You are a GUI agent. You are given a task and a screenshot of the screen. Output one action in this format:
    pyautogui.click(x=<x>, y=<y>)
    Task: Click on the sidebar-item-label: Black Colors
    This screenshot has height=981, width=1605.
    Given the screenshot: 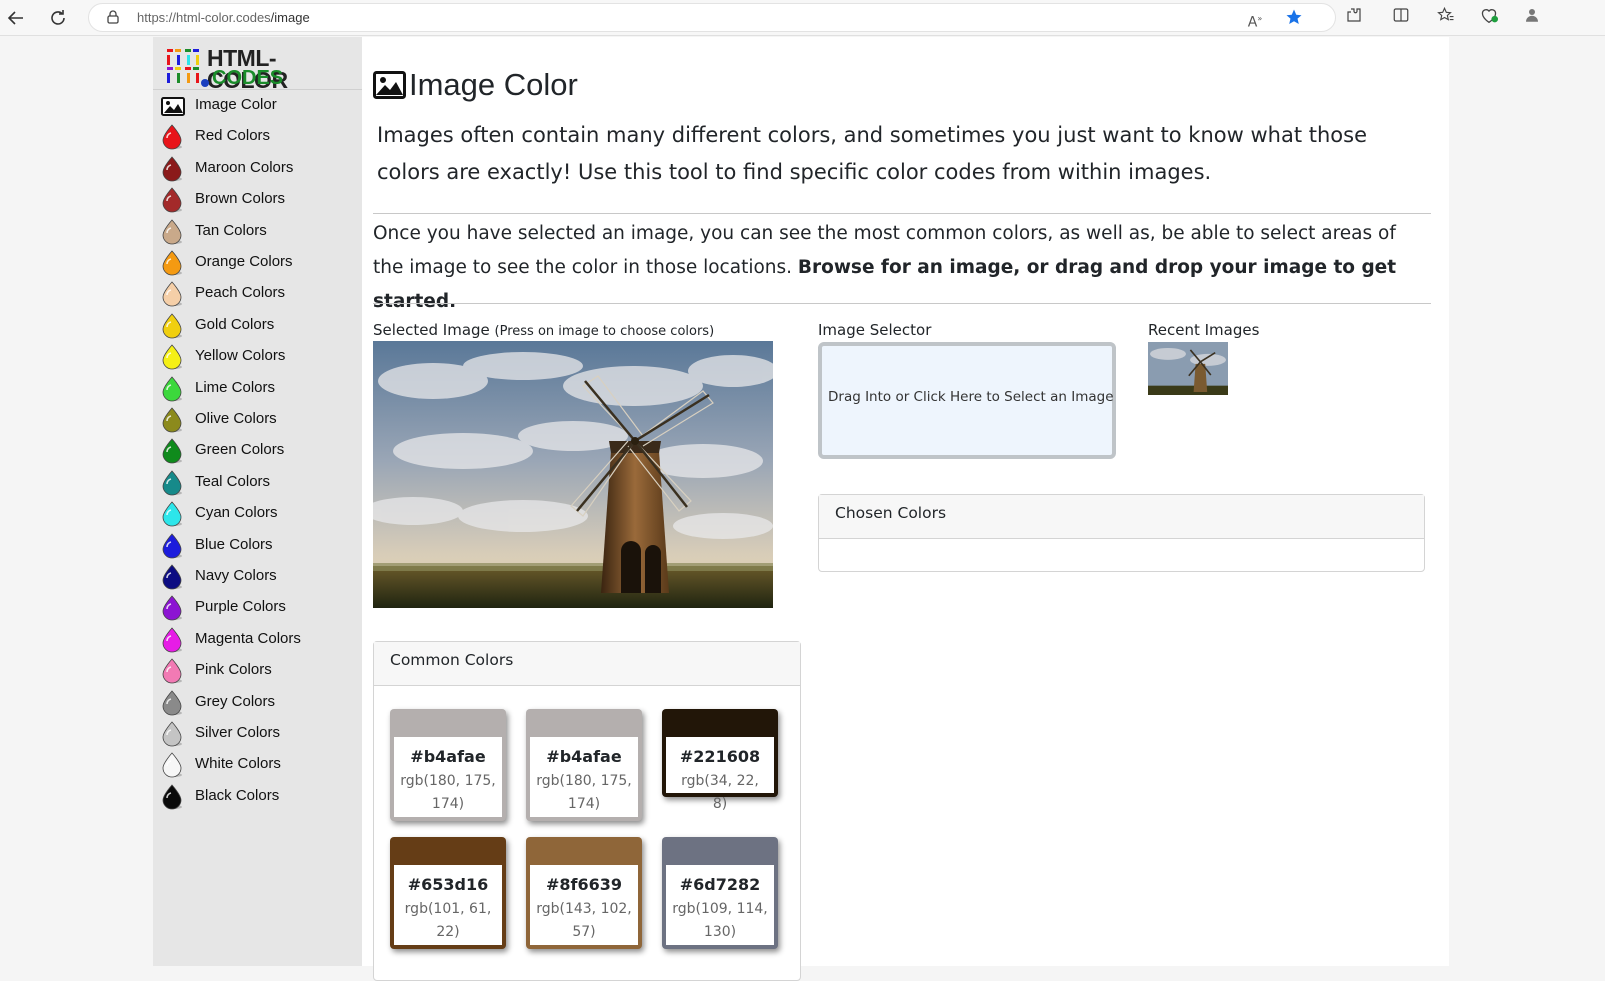 What is the action you would take?
    pyautogui.click(x=237, y=795)
    